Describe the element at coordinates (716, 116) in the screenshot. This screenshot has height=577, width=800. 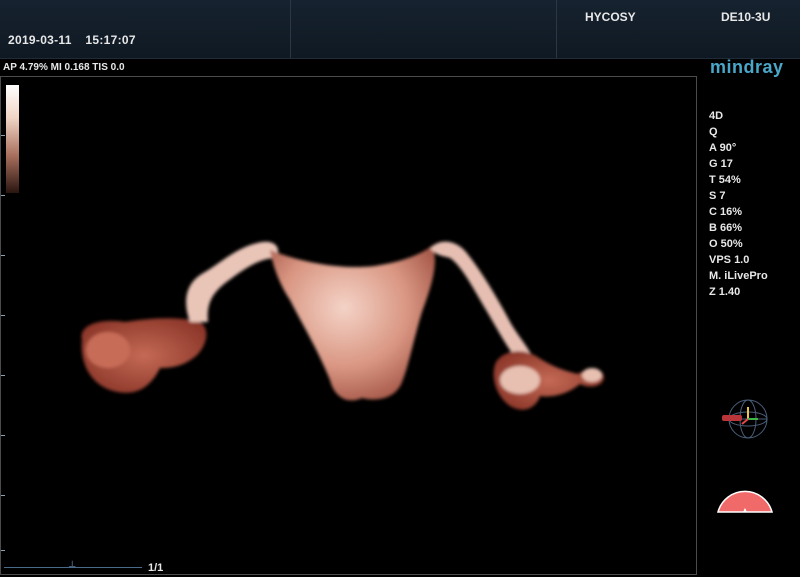
I see `param-mode: 4D` at that location.